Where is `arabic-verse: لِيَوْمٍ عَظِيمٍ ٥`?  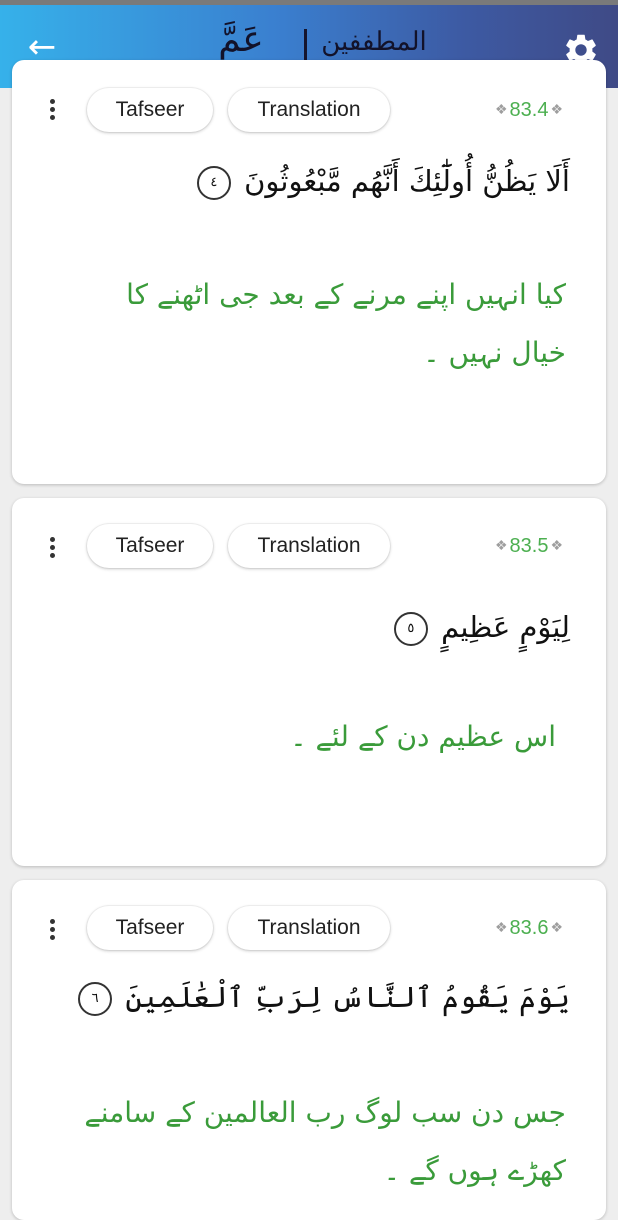 arabic-verse: لِيَوْمٍ عَظِيمٍ ٥ is located at coordinates (306, 628).